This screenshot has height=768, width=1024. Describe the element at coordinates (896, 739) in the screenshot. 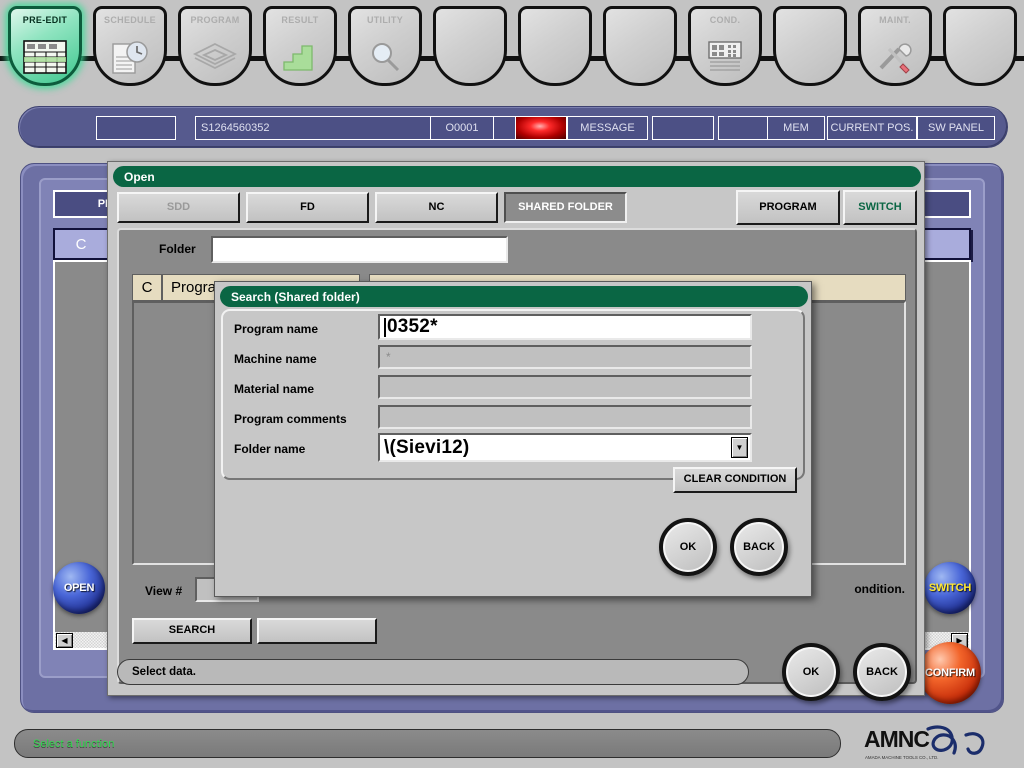

I see `svg-text: AMNC` at that location.